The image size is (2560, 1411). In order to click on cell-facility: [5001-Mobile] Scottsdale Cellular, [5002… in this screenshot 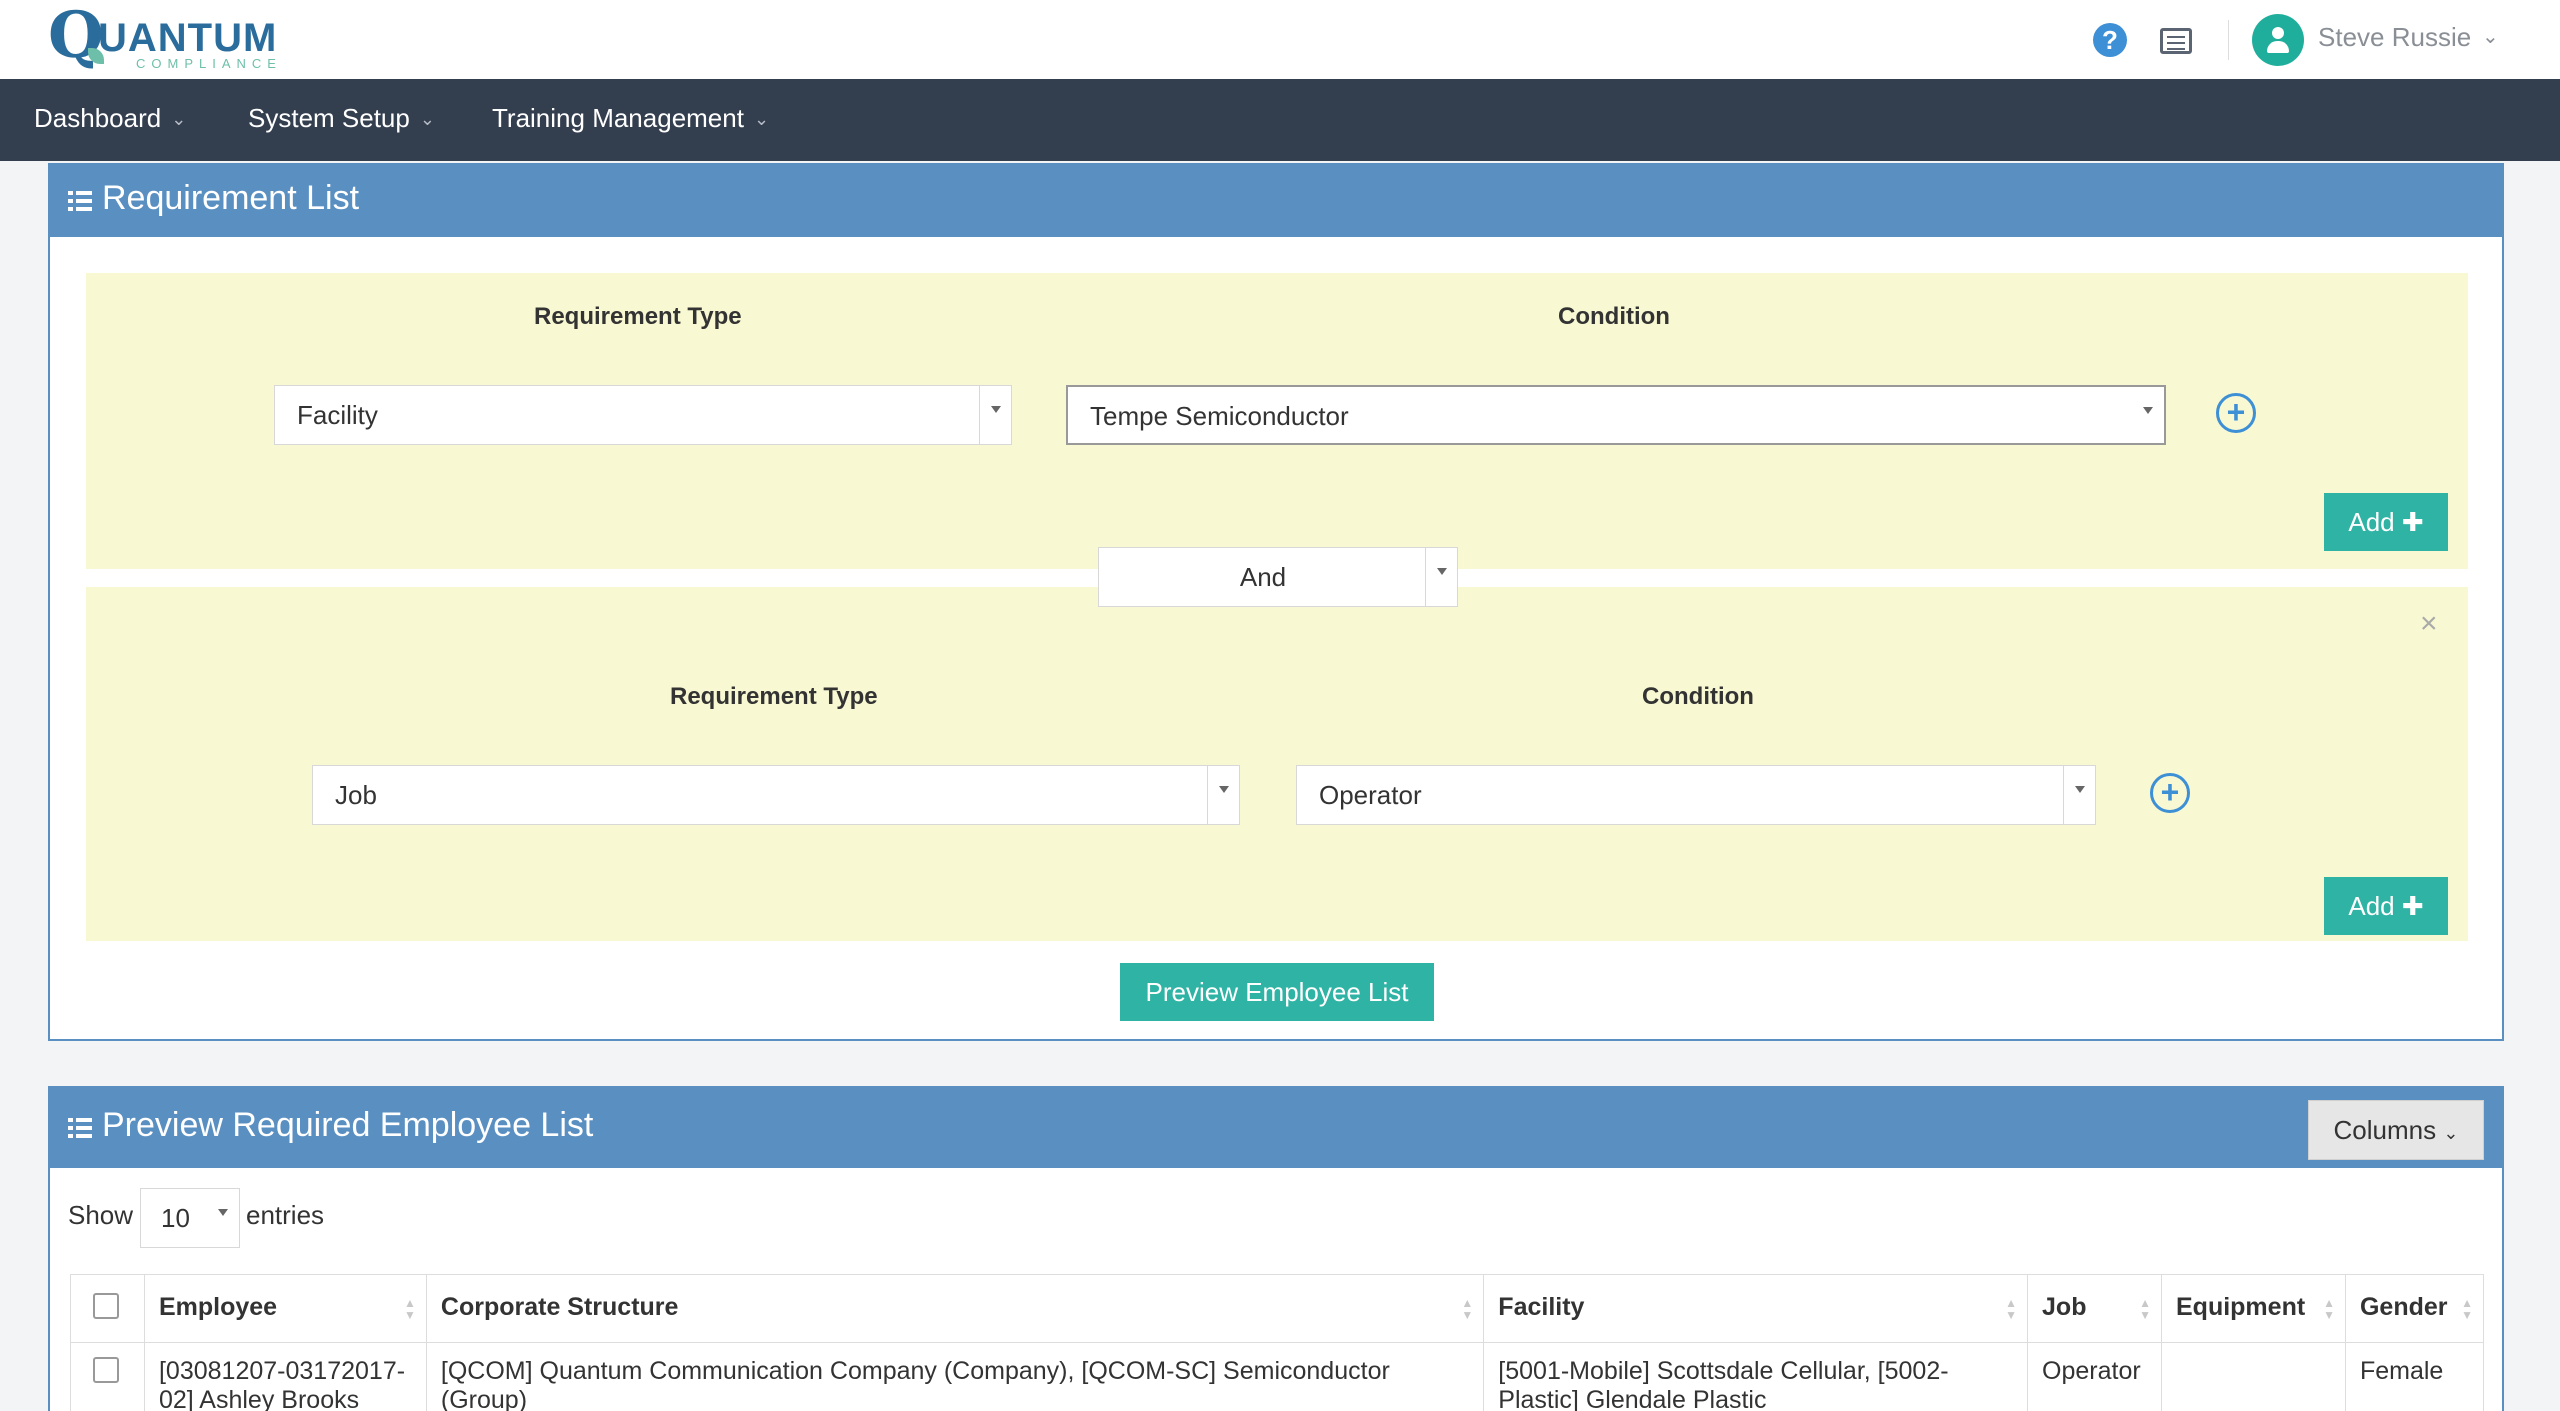, I will do `click(1756, 1376)`.